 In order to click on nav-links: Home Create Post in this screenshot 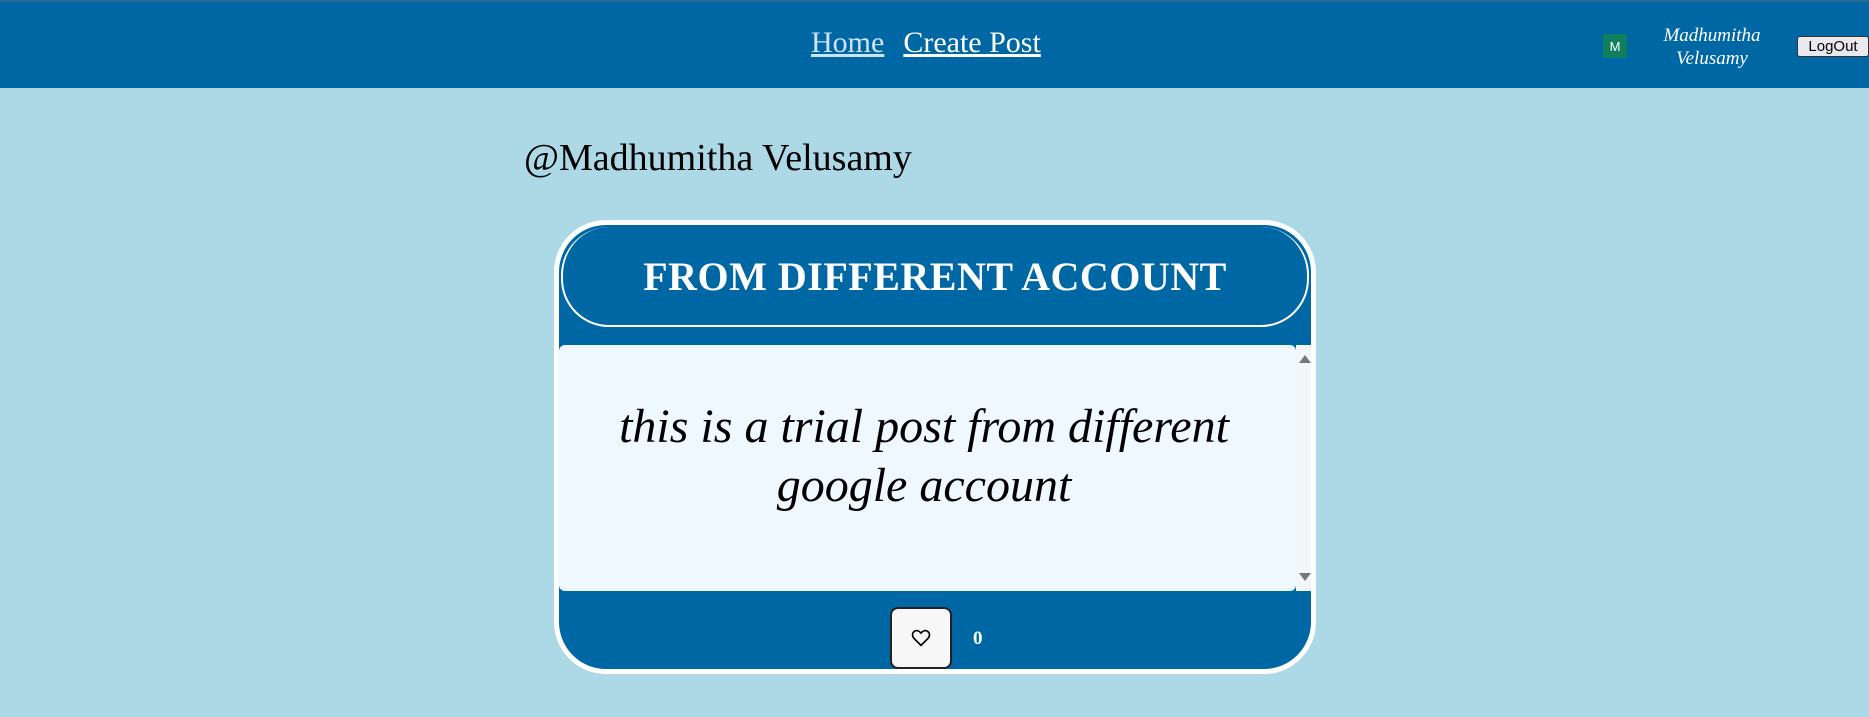, I will do `click(926, 43)`.